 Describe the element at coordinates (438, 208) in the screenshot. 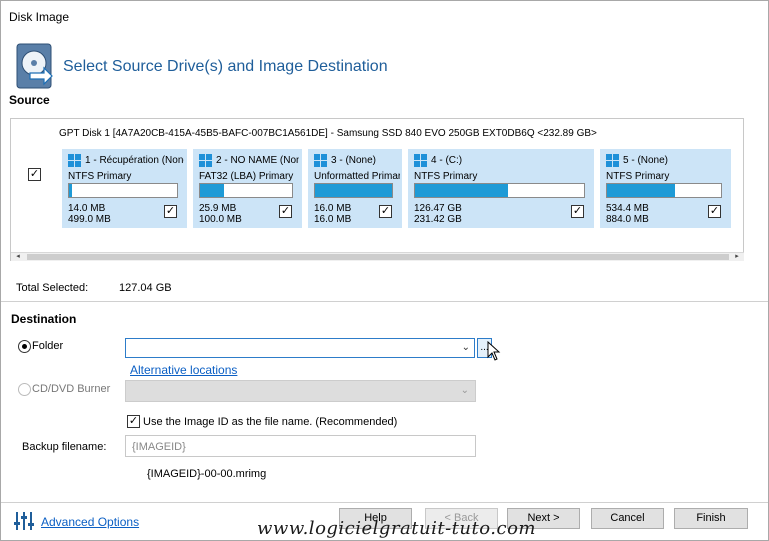

I see `partition-used: 126.47 GB` at that location.